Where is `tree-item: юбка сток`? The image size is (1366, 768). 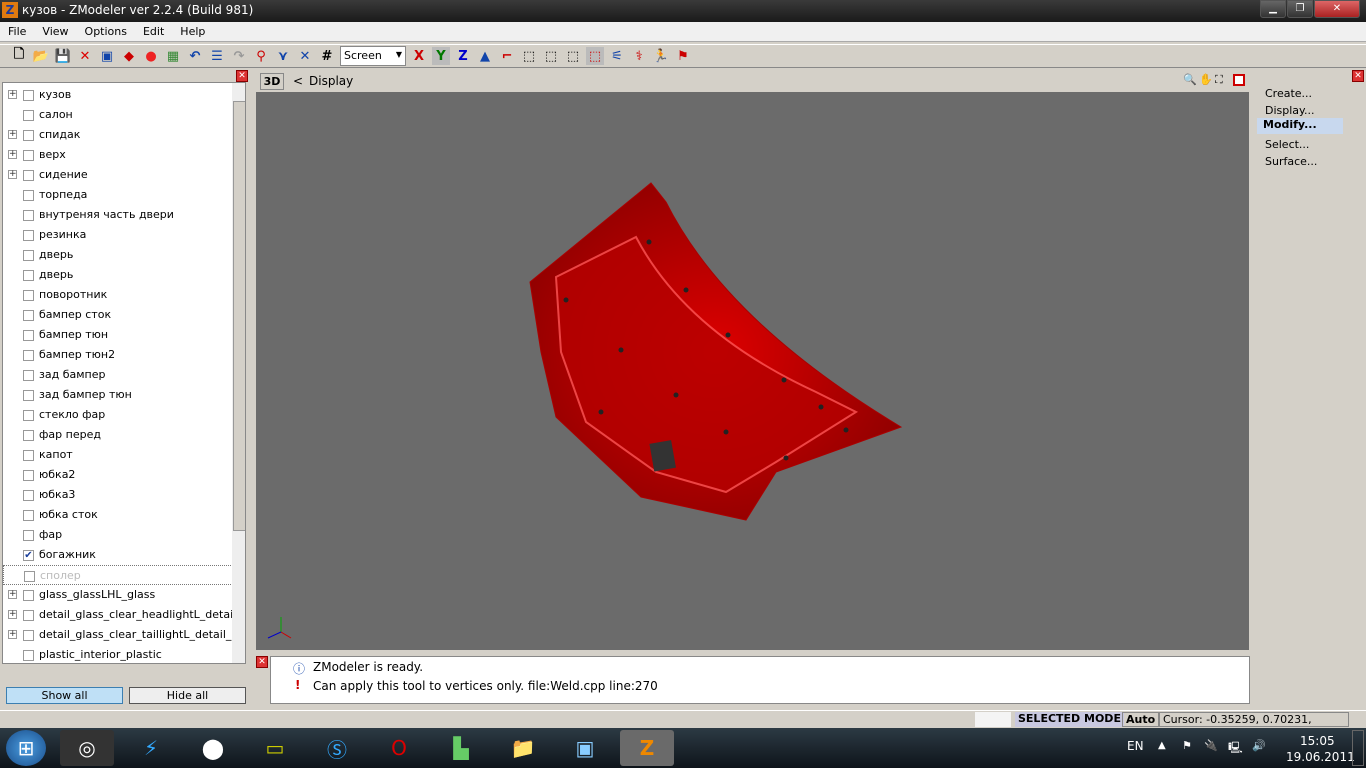 tree-item: юбка сток is located at coordinates (118, 515).